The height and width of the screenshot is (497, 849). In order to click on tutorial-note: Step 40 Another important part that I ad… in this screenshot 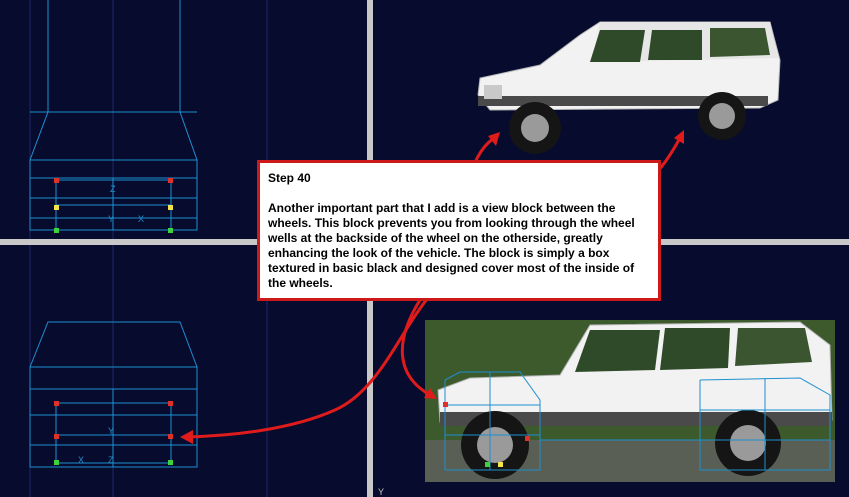, I will do `click(459, 230)`.